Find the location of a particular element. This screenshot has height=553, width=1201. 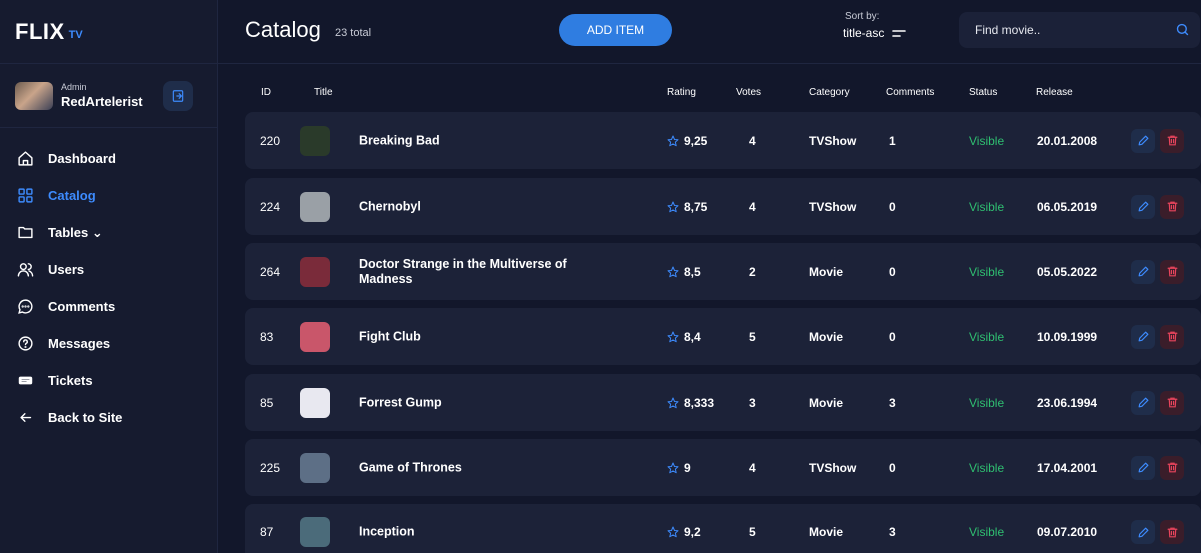

cell-id: 87 is located at coordinates (267, 532).